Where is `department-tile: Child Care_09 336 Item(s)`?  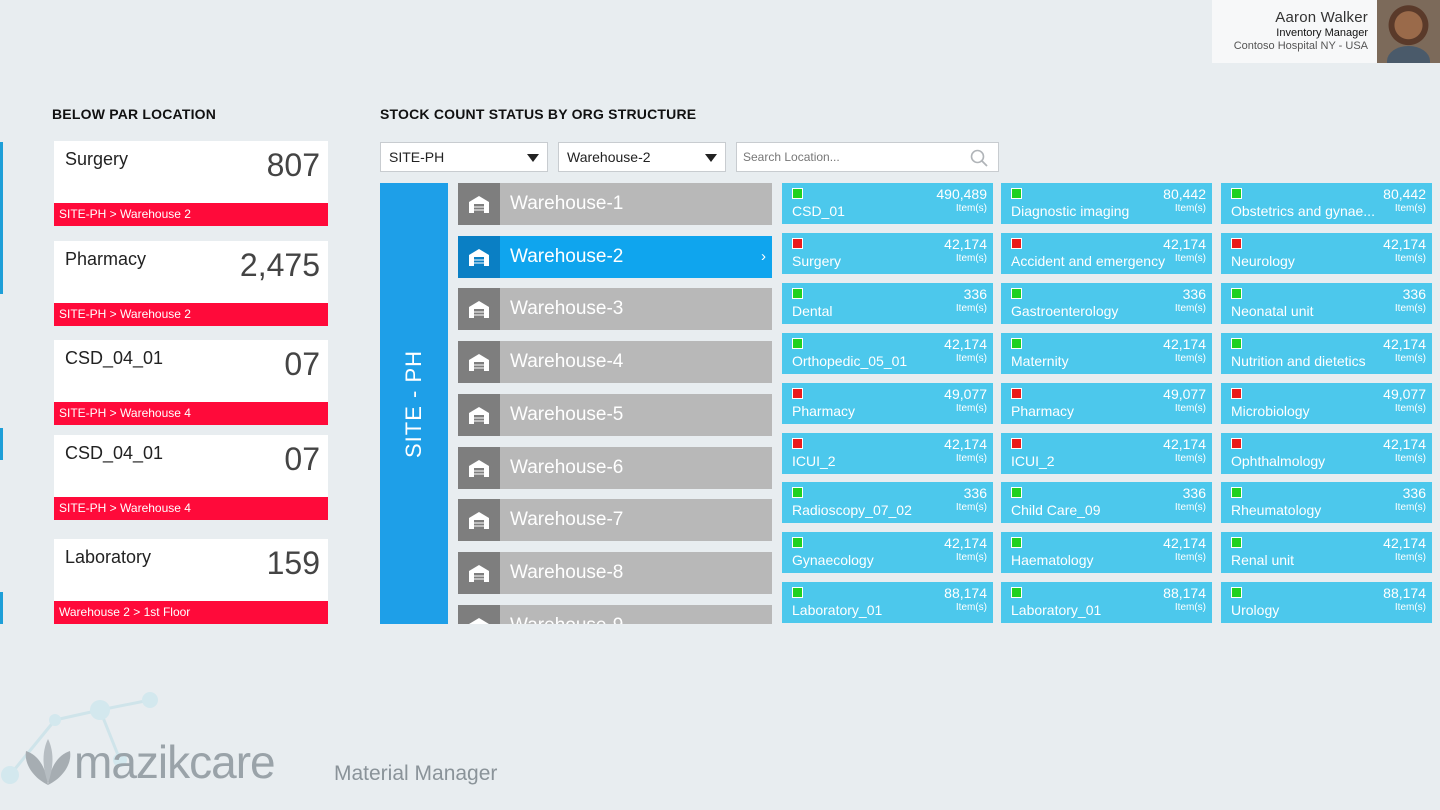
department-tile: Child Care_09 336 Item(s) is located at coordinates (1106, 502).